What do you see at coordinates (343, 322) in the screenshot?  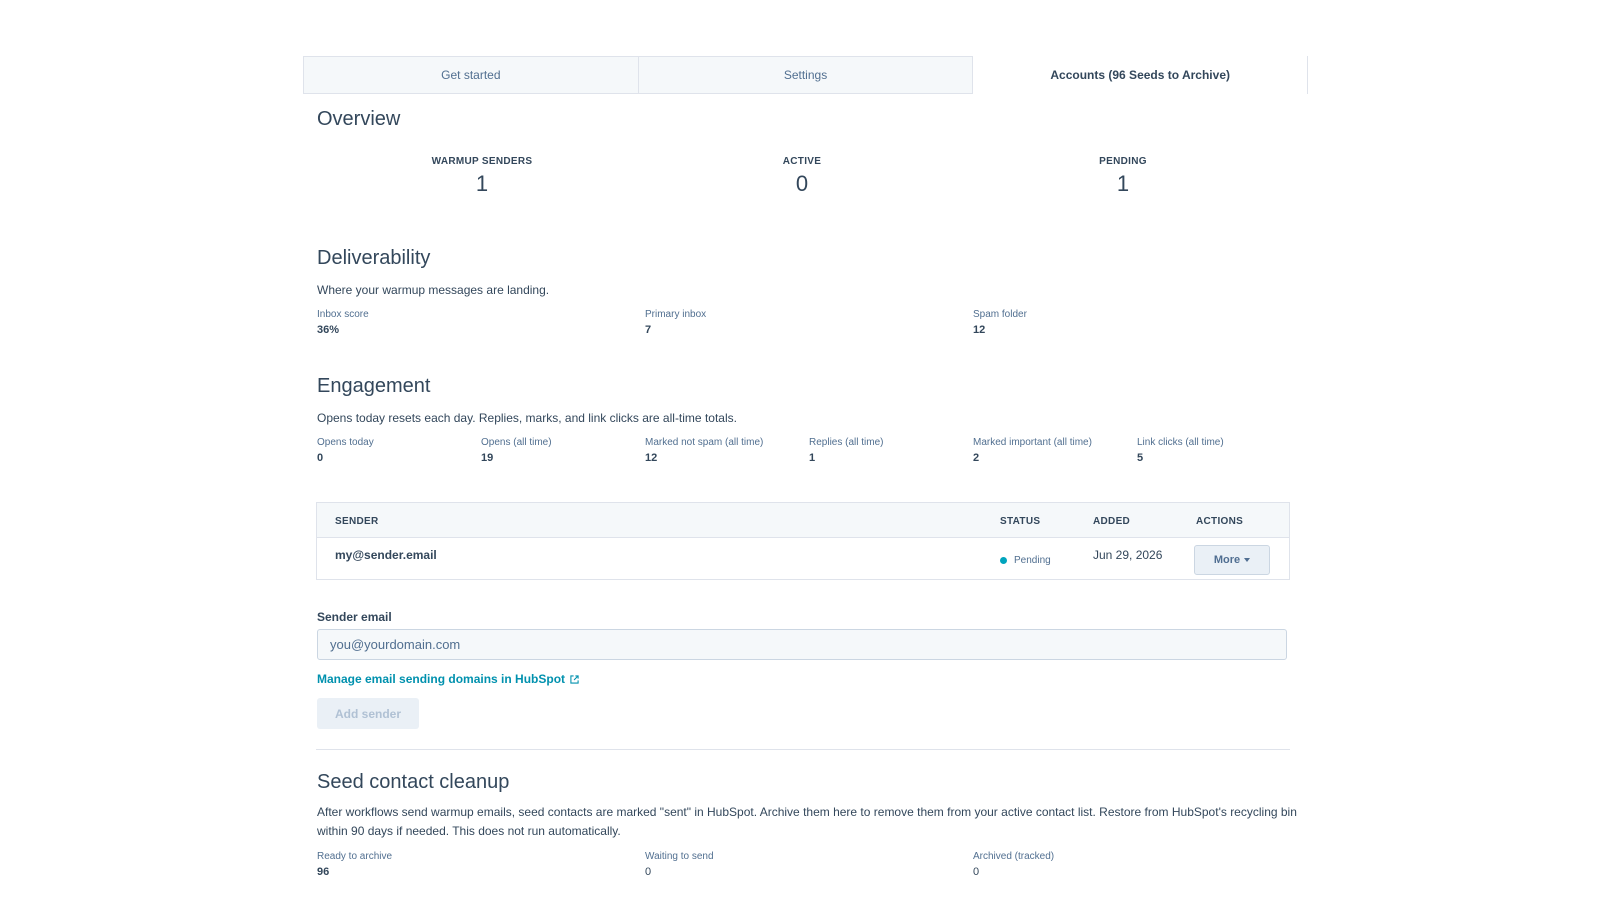 I see `metric-inbox-score: Inbox score 36%` at bounding box center [343, 322].